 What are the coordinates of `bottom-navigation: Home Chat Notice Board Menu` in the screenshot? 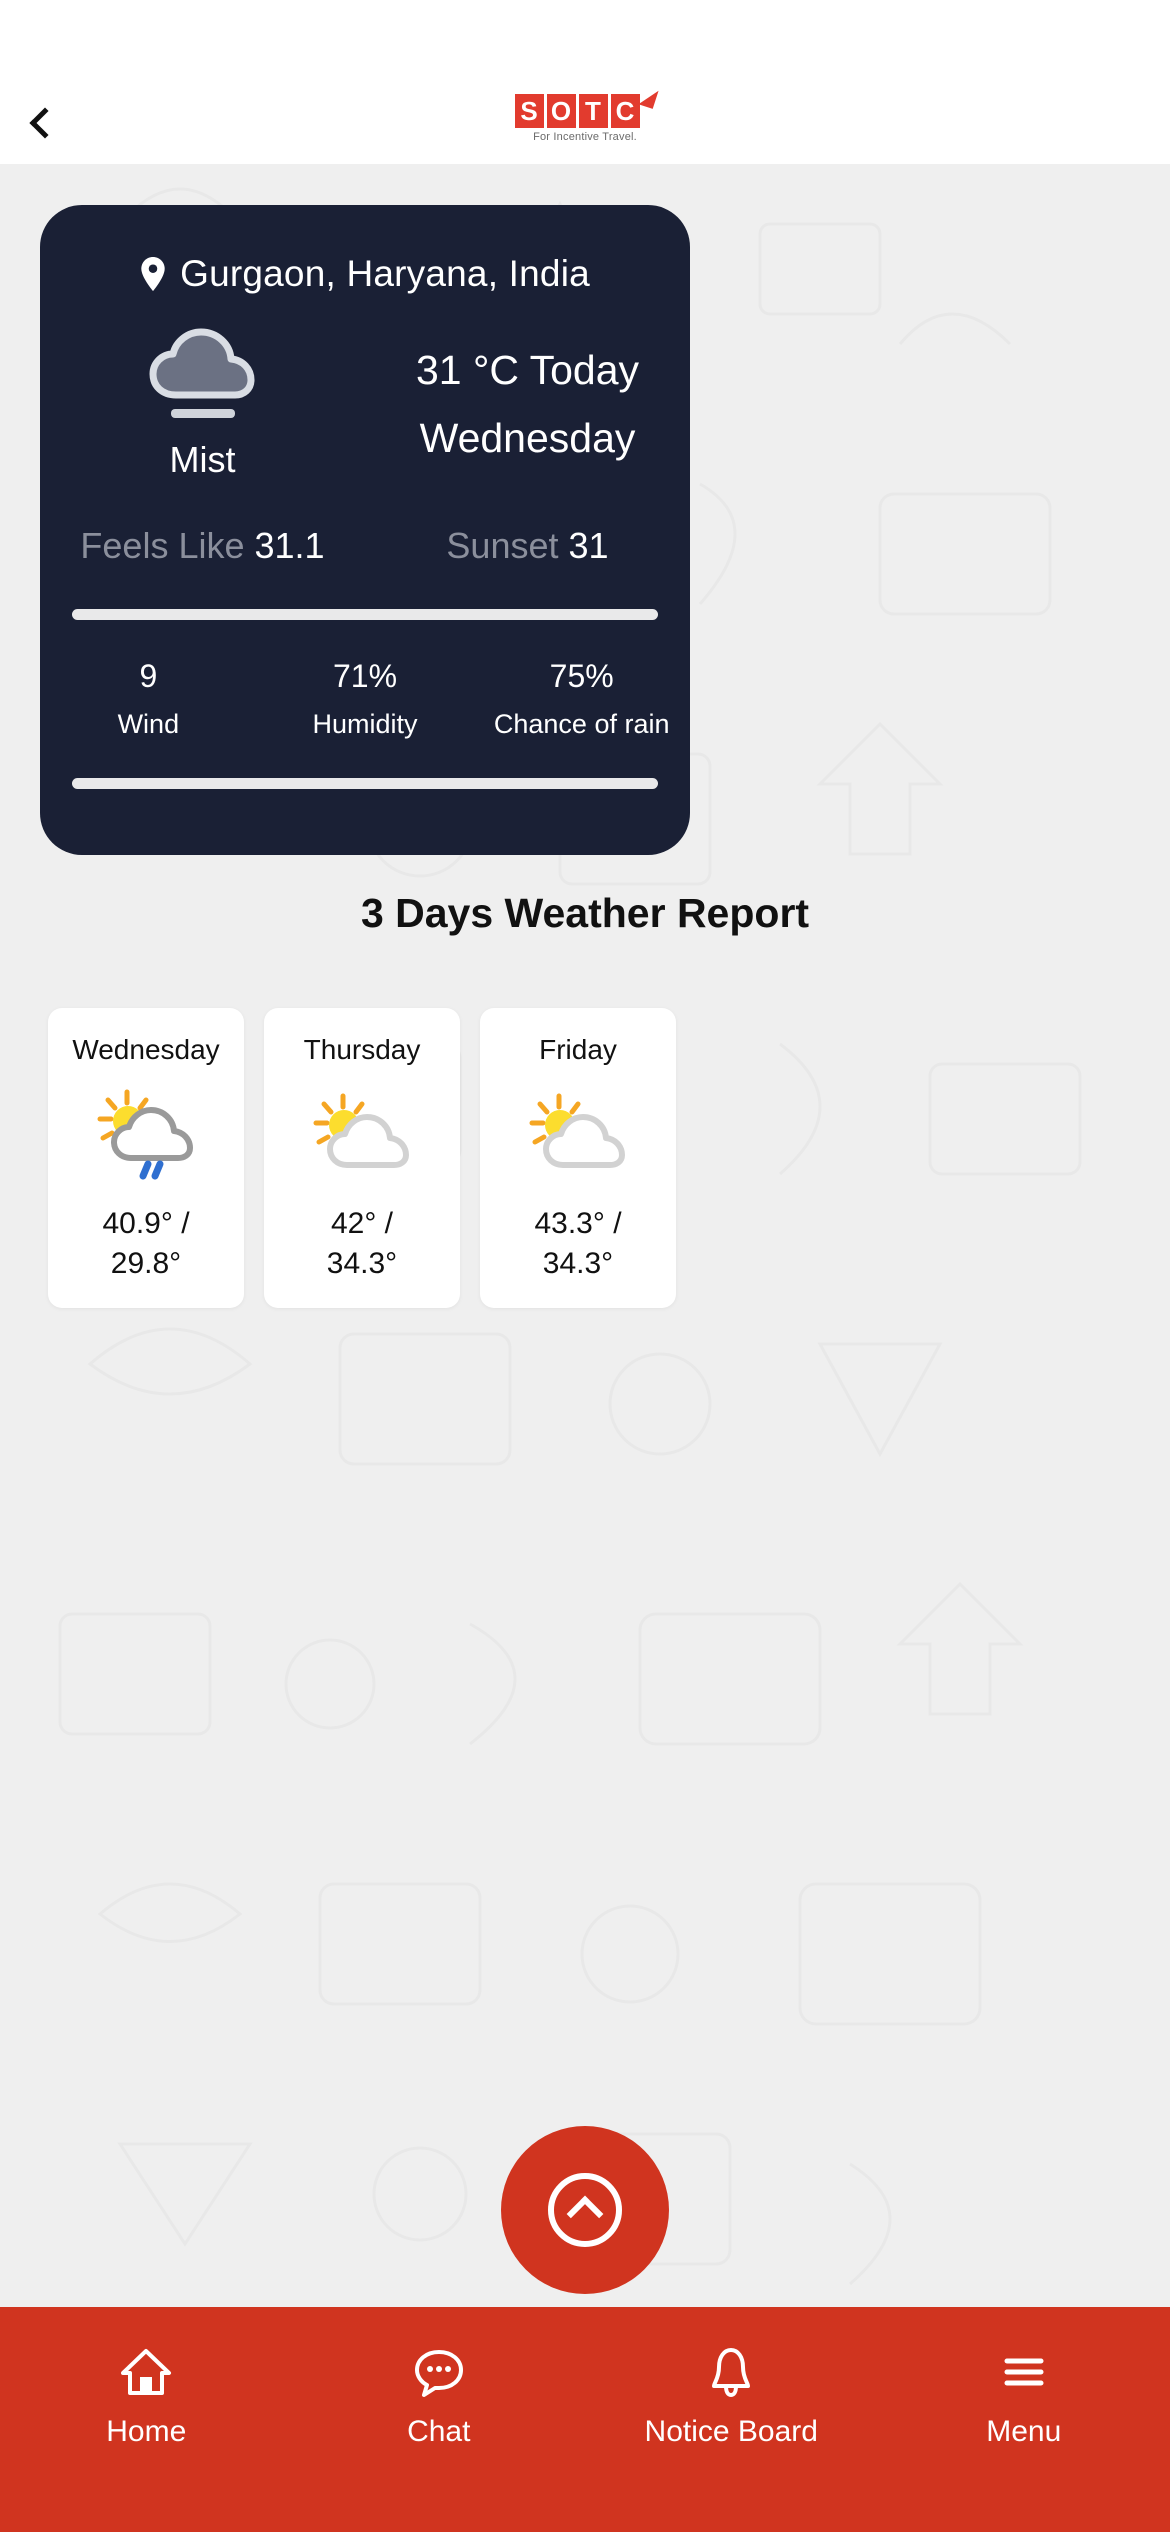 It's located at (585, 2419).